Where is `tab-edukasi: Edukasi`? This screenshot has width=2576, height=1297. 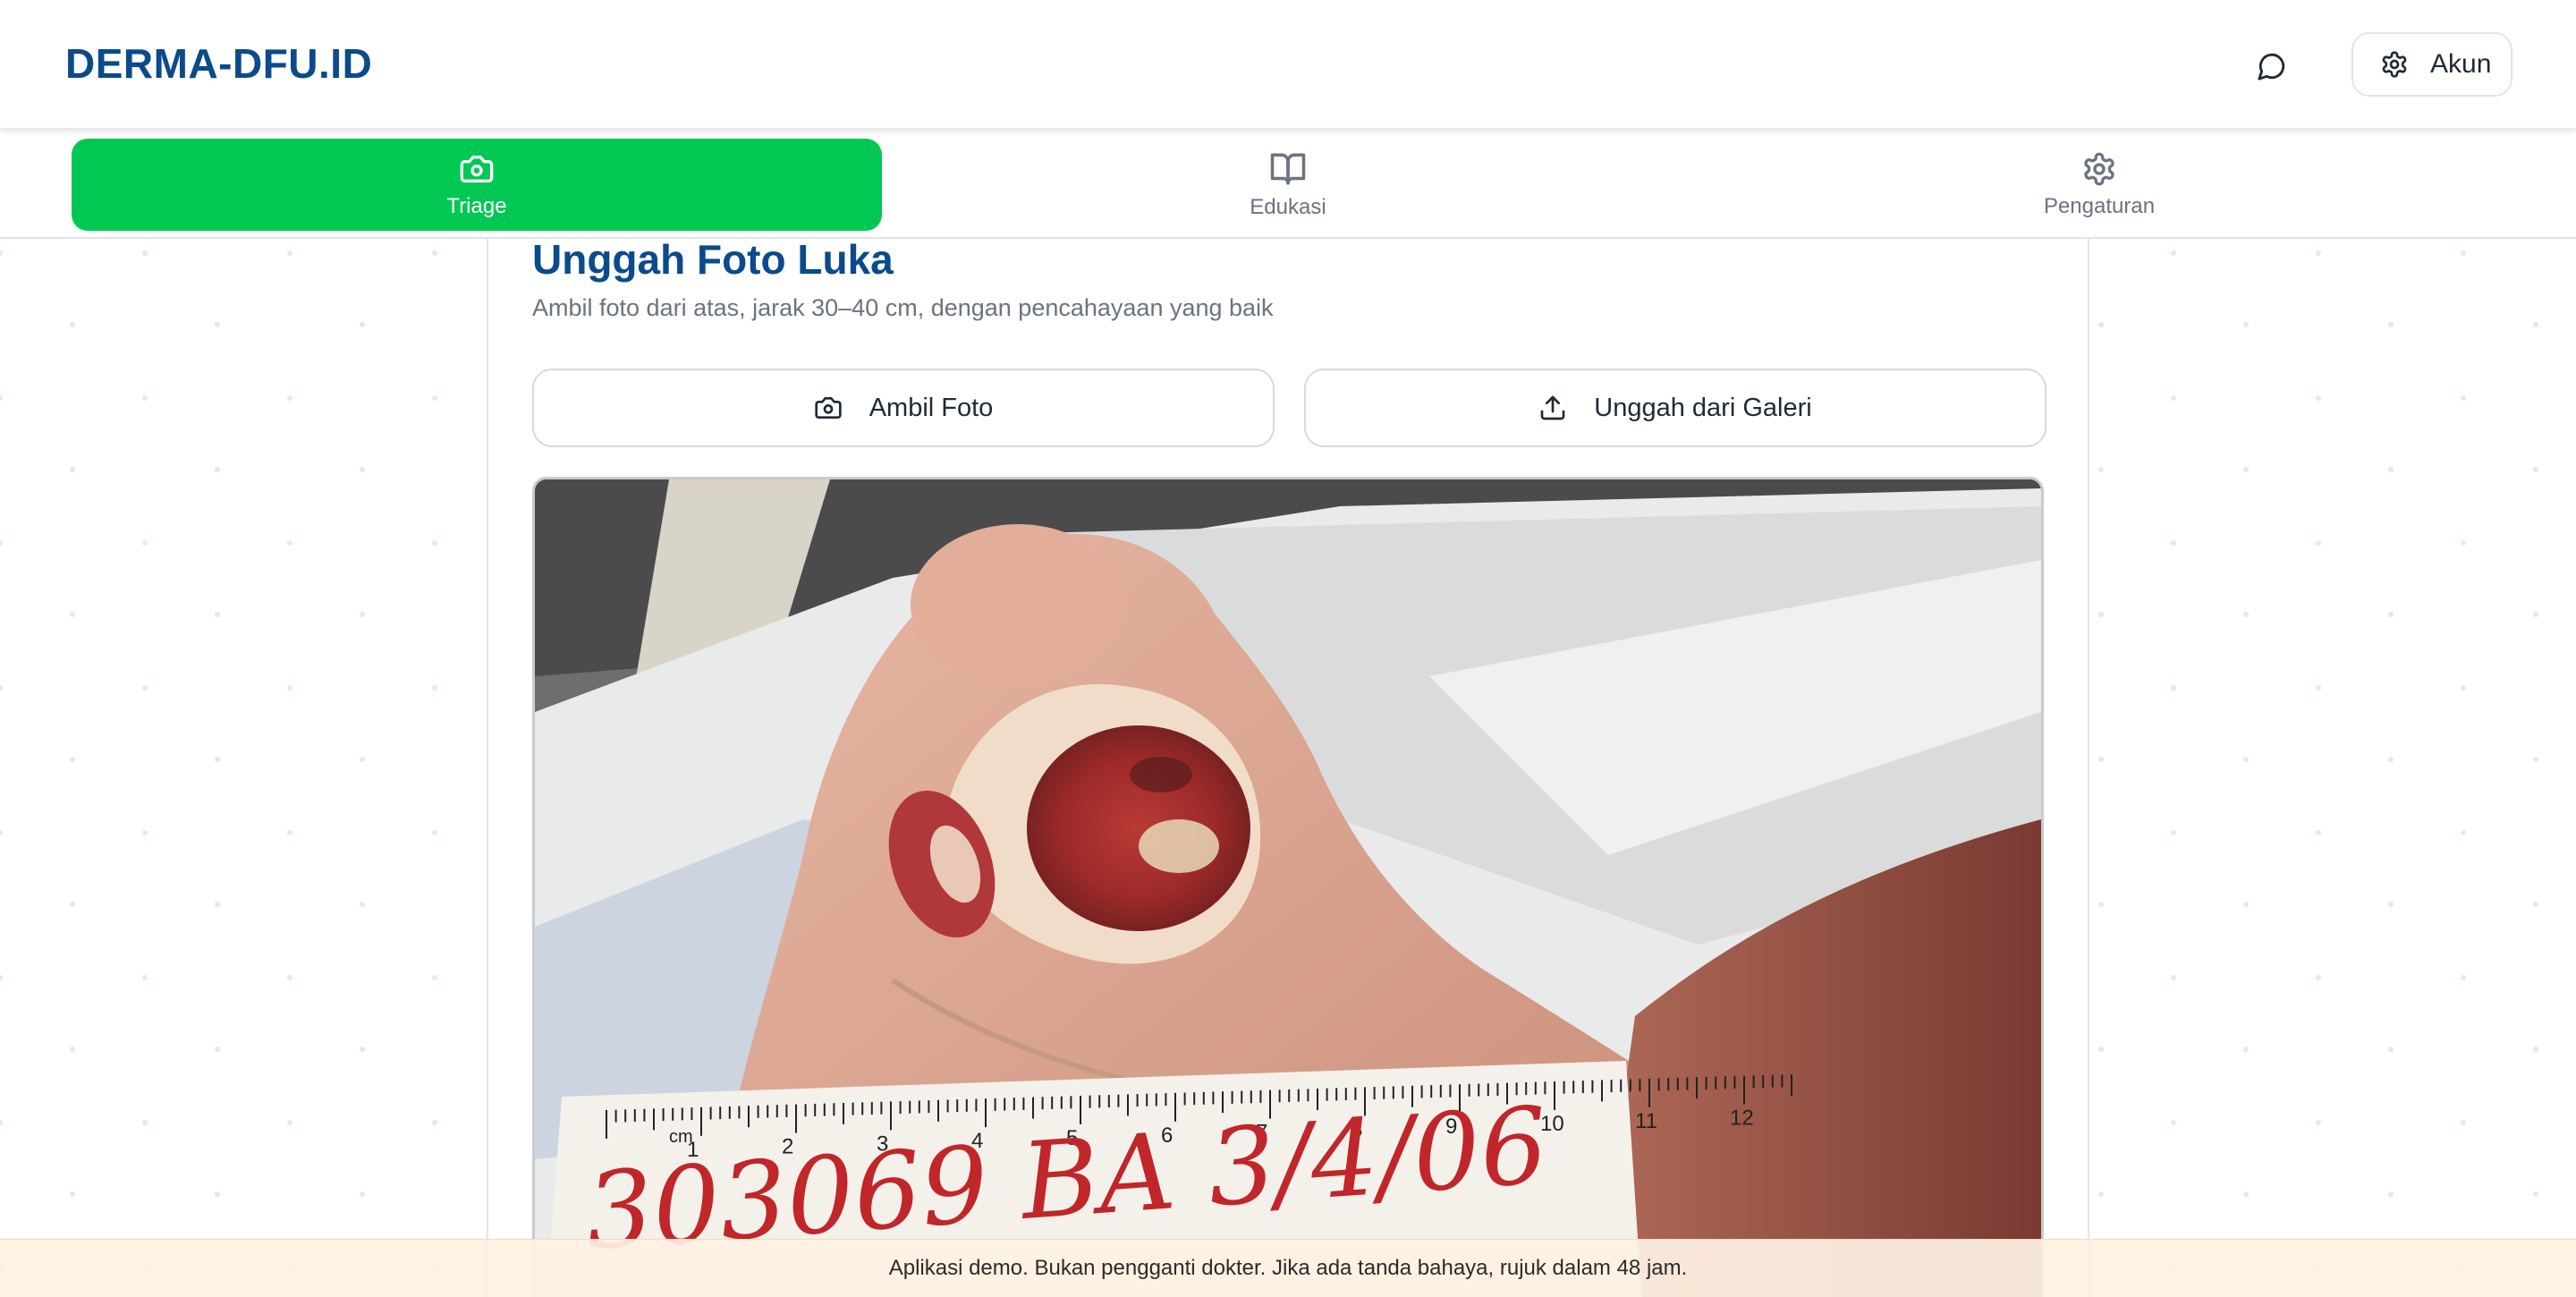 tab-edukasi: Edukasi is located at coordinates (1288, 185).